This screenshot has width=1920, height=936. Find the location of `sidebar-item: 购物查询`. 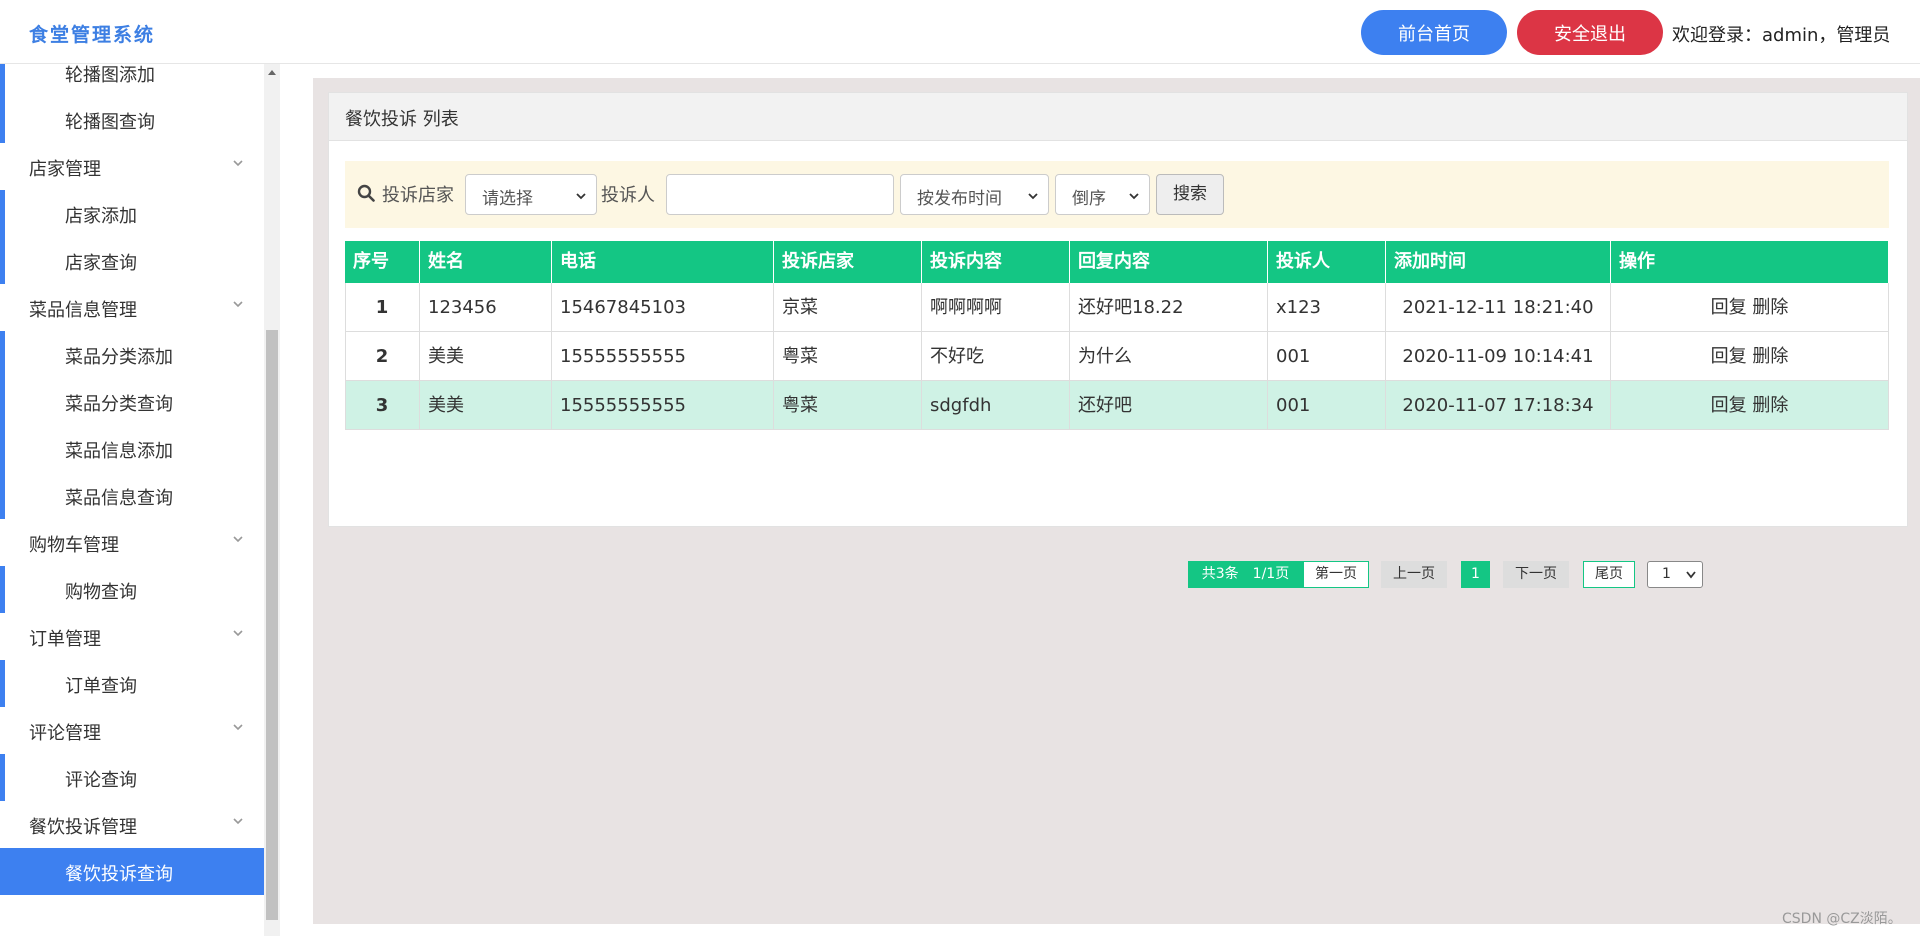

sidebar-item: 购物查询 is located at coordinates (132, 589).